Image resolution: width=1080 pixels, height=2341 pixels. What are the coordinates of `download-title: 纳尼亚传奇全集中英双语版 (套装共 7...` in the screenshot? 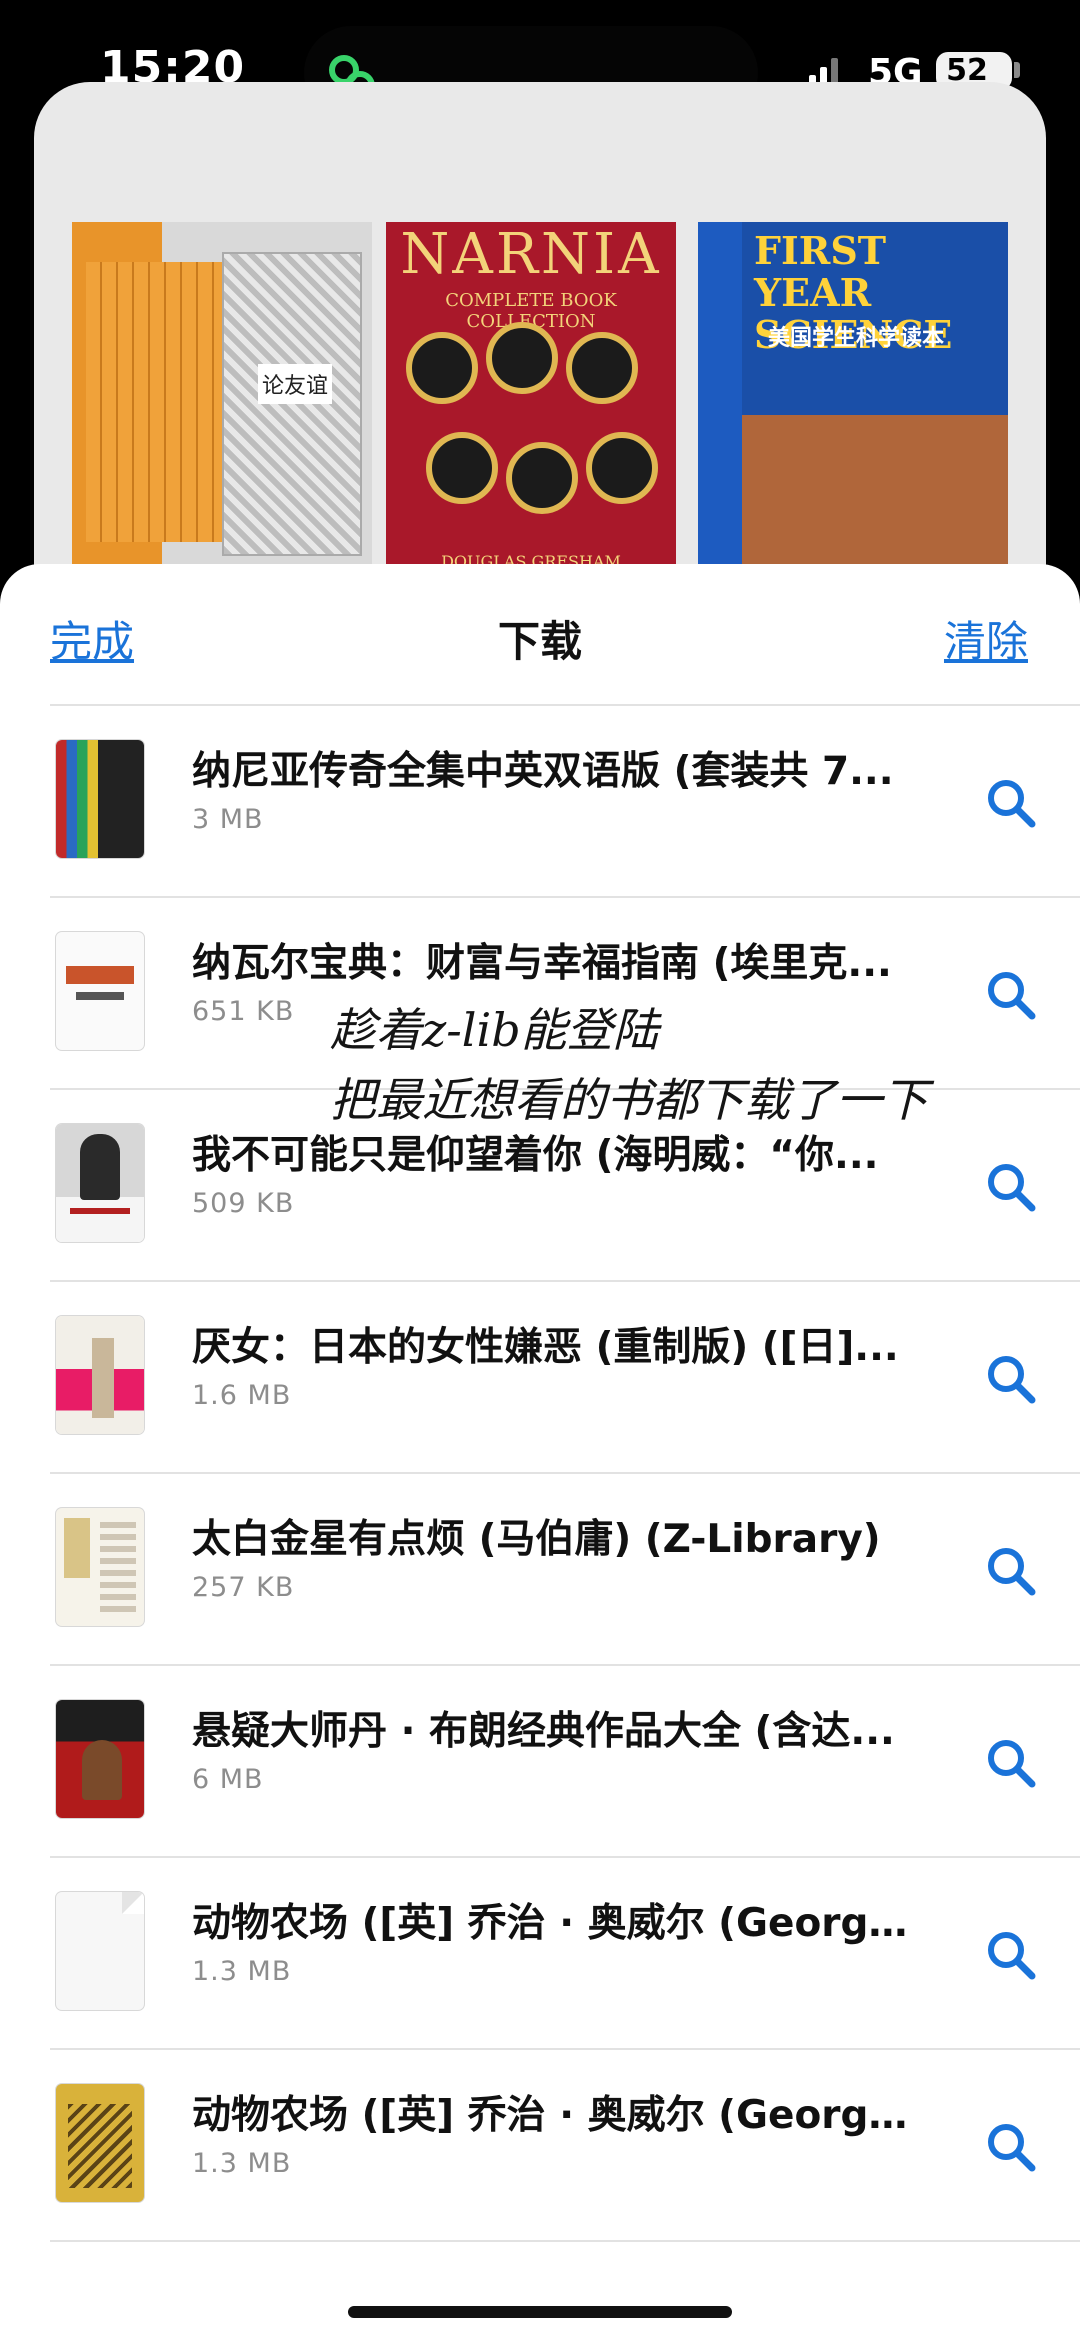 It's located at (543, 771).